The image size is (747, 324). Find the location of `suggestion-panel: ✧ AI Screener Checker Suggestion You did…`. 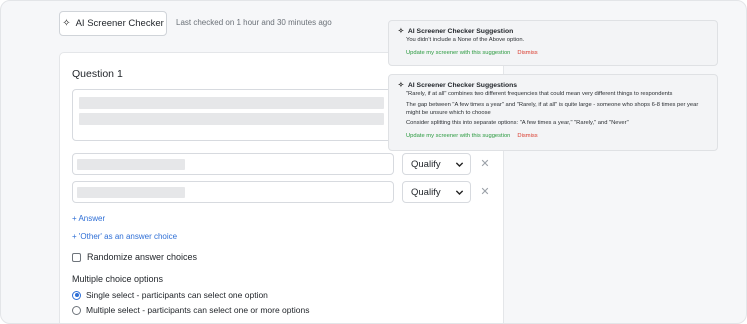

suggestion-panel: ✧ AI Screener Checker Suggestion You did… is located at coordinates (553, 43).